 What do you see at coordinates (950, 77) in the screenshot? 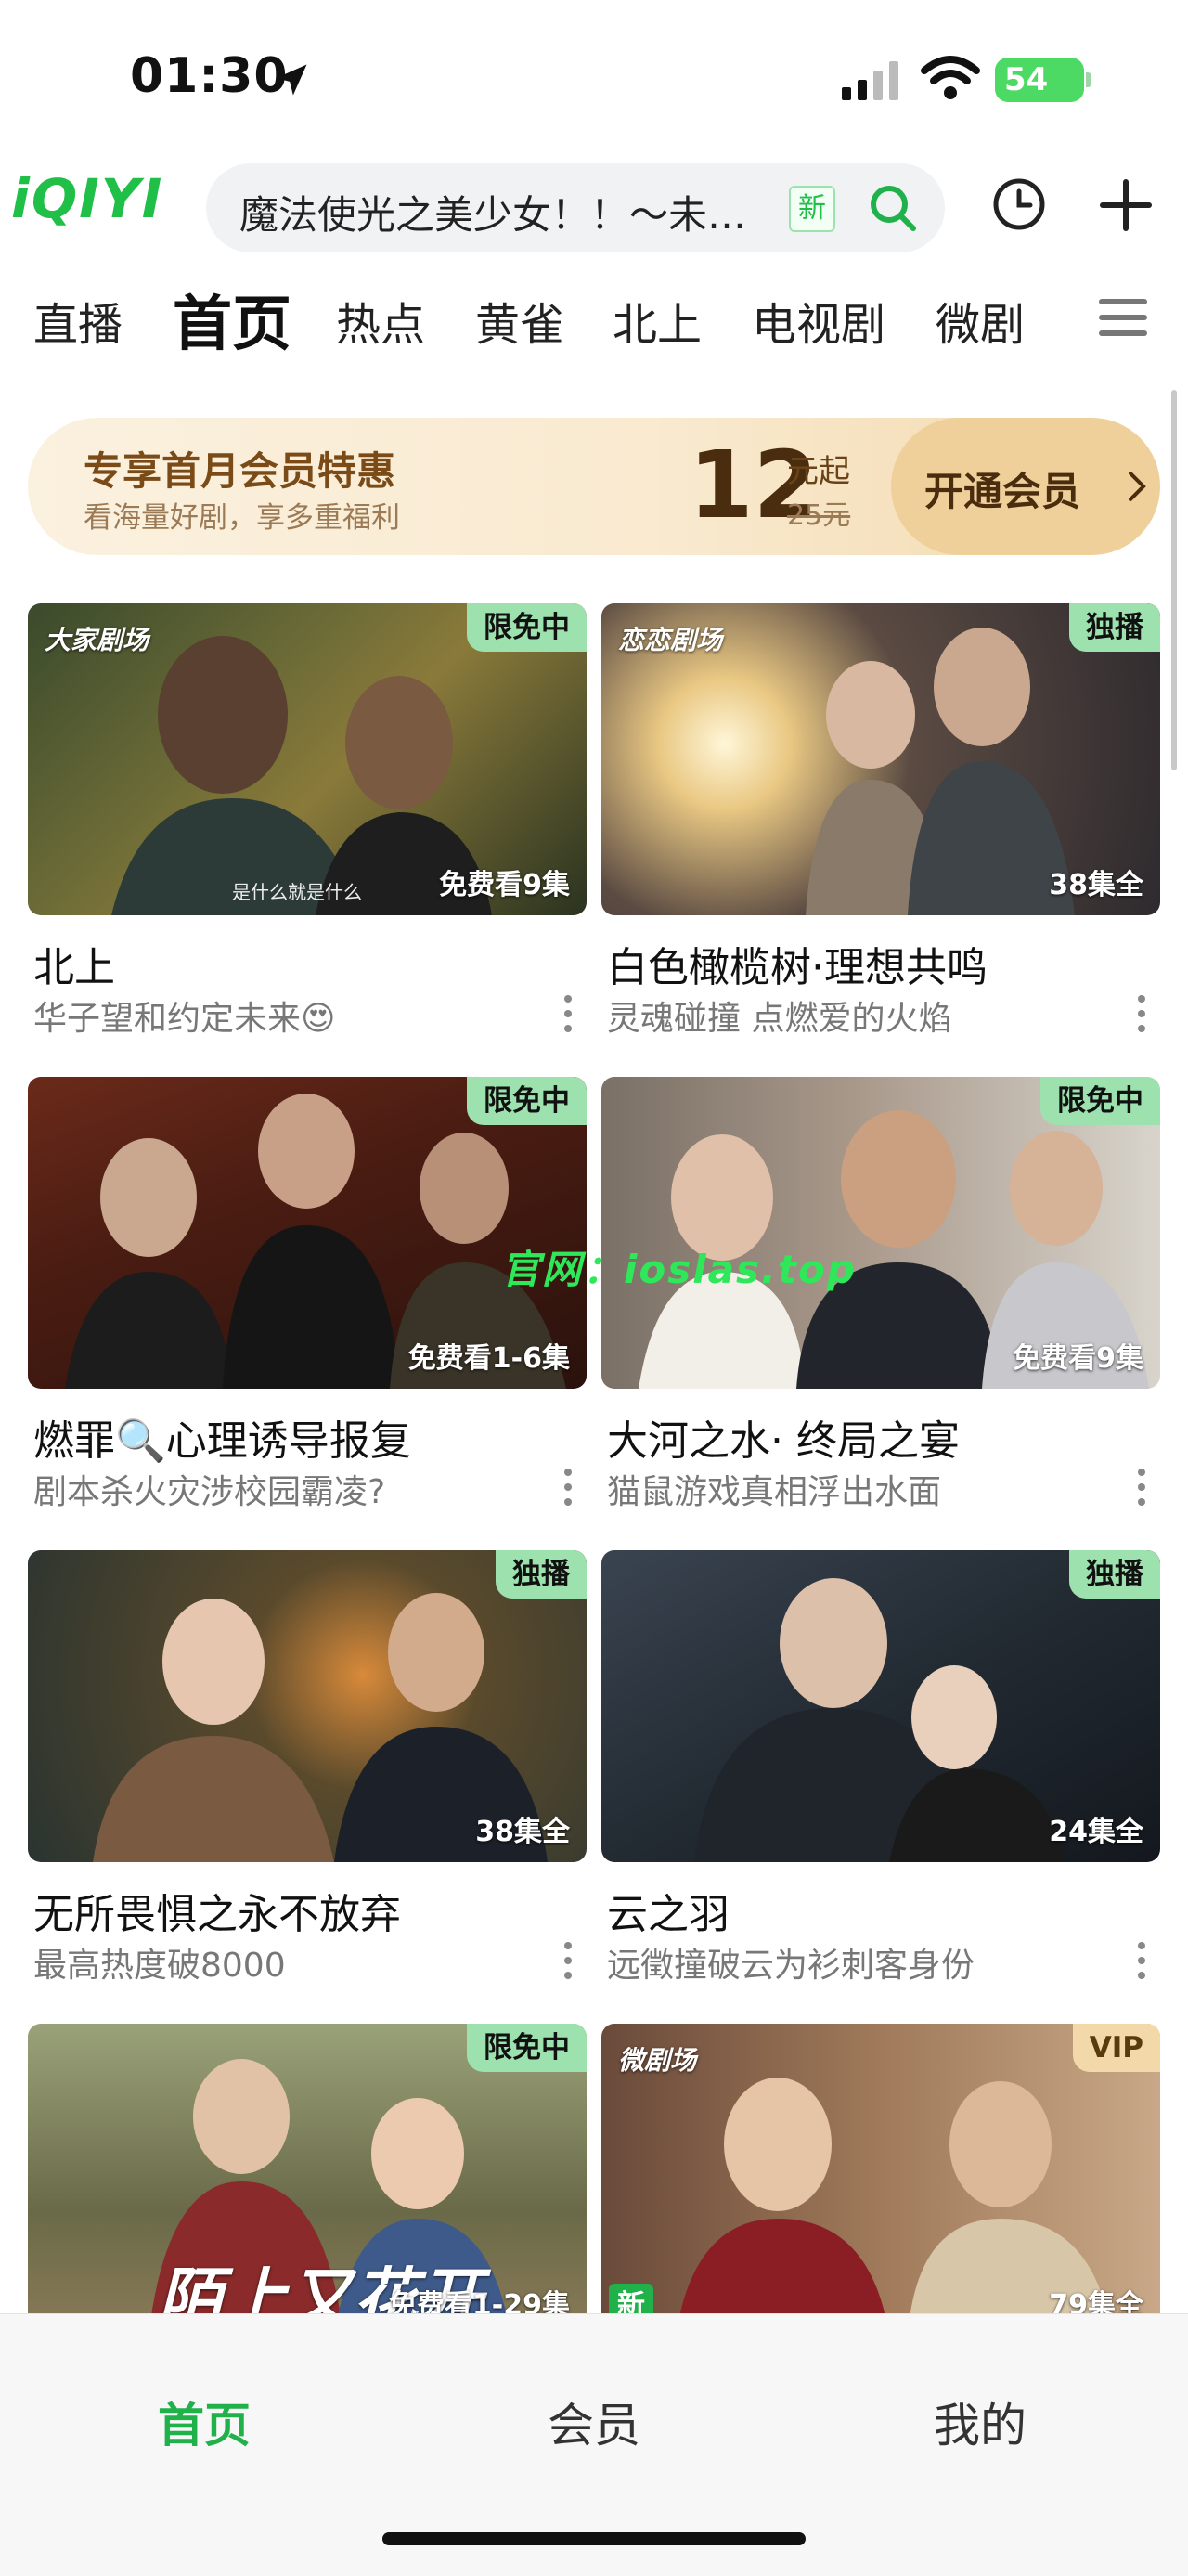
I see `wifi-icon` at bounding box center [950, 77].